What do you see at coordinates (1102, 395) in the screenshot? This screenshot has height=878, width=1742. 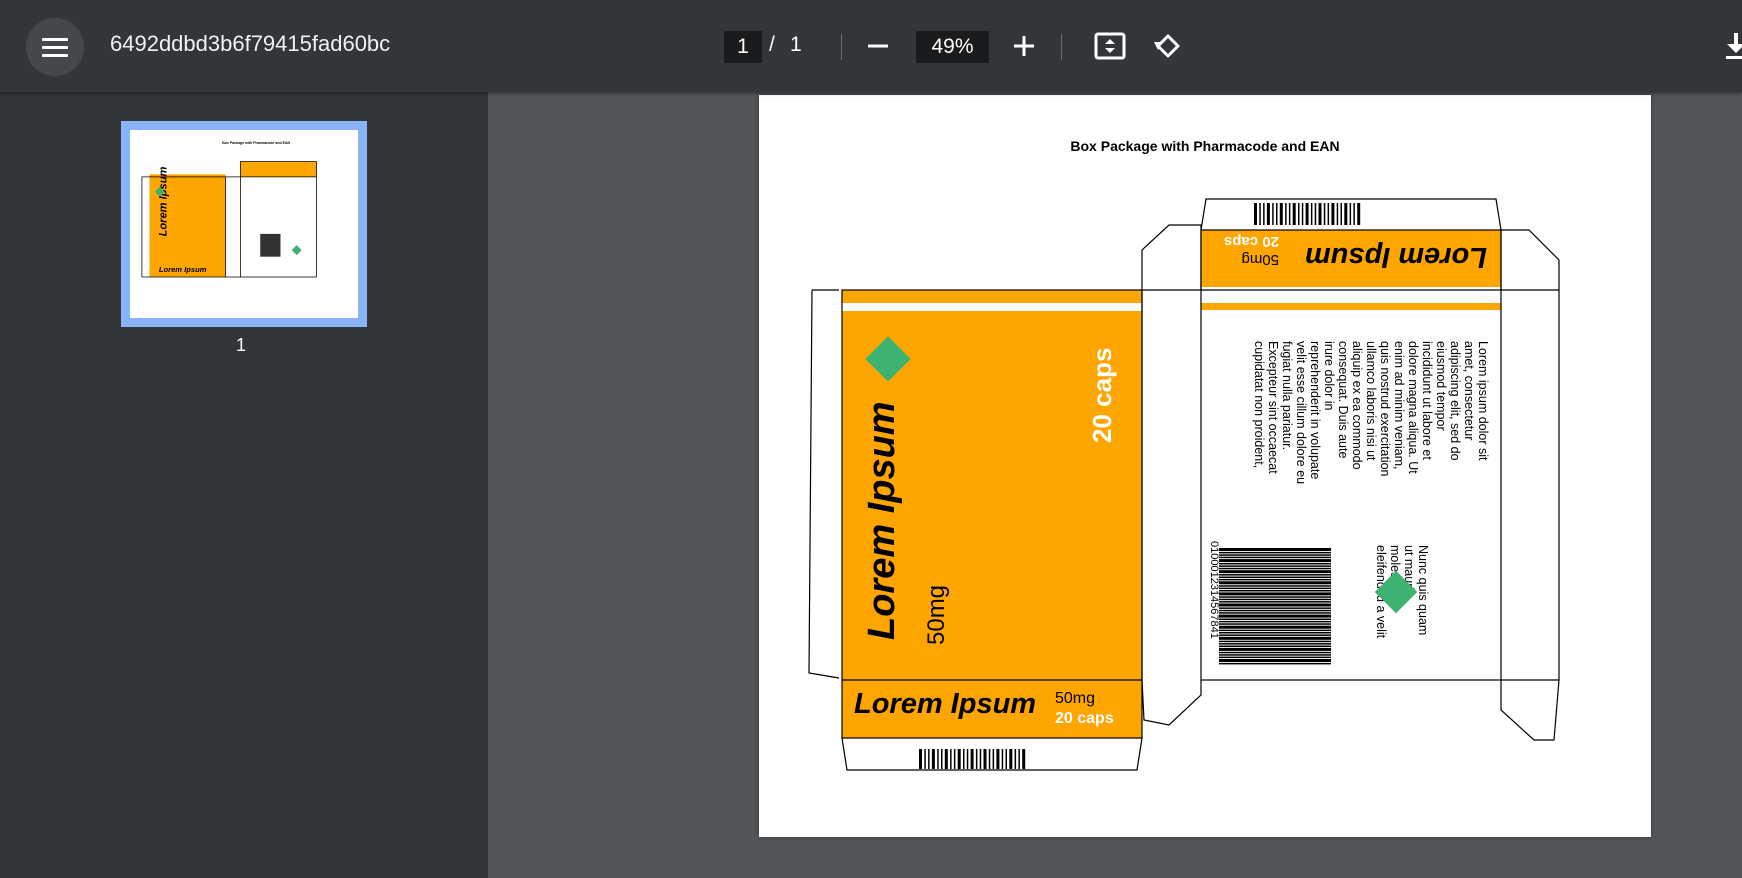 I see `front-count: 20 caps` at bounding box center [1102, 395].